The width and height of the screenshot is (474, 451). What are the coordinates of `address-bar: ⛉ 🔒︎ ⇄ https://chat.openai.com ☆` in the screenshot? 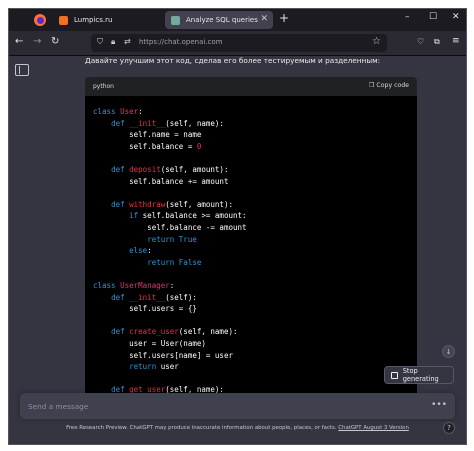 It's located at (239, 43).